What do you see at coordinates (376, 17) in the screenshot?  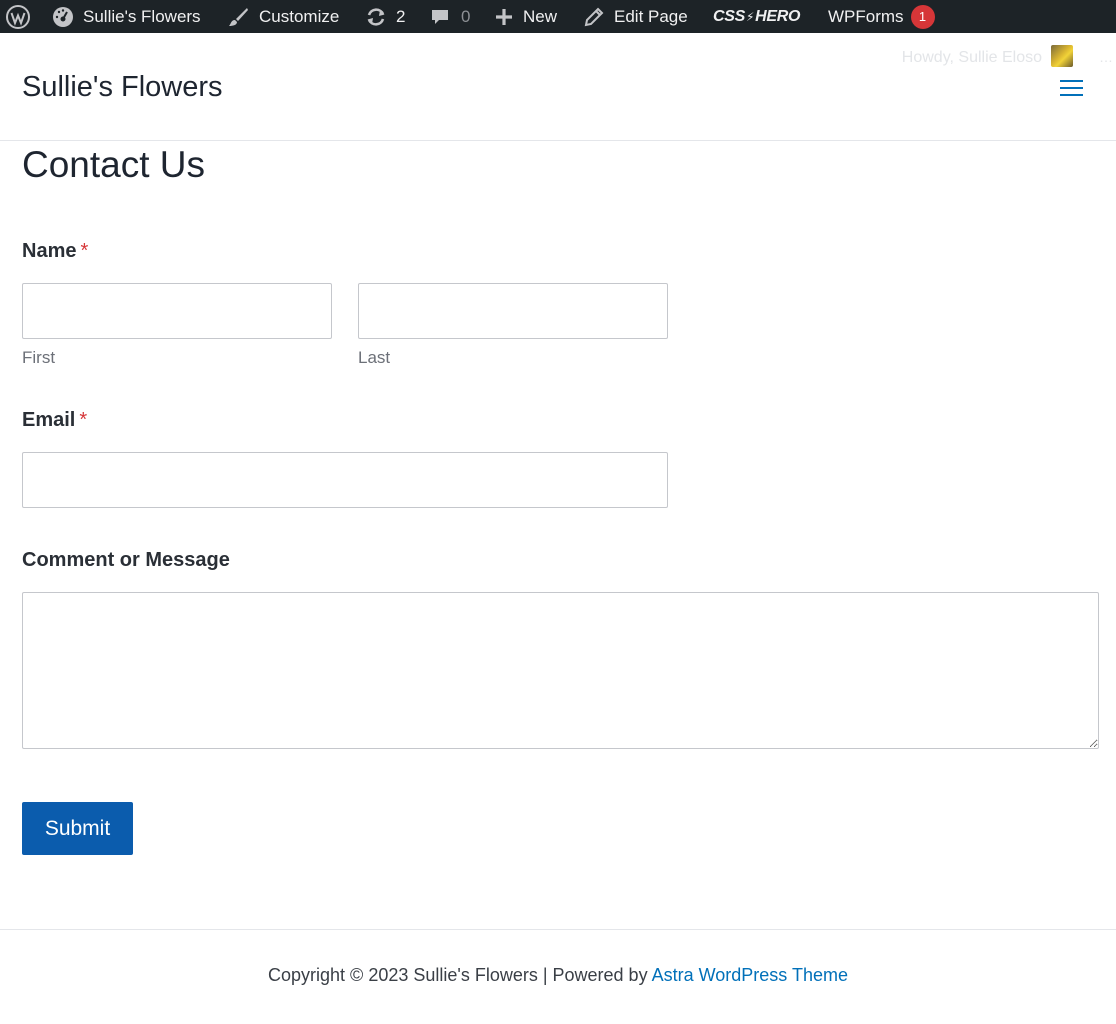 I see `update-arrows-icon` at bounding box center [376, 17].